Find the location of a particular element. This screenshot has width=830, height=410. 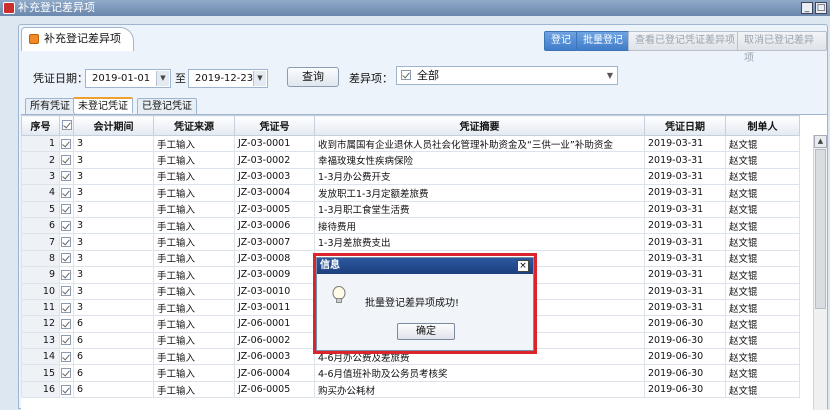

batch-register-button: 批量登记 is located at coordinates (603, 41).